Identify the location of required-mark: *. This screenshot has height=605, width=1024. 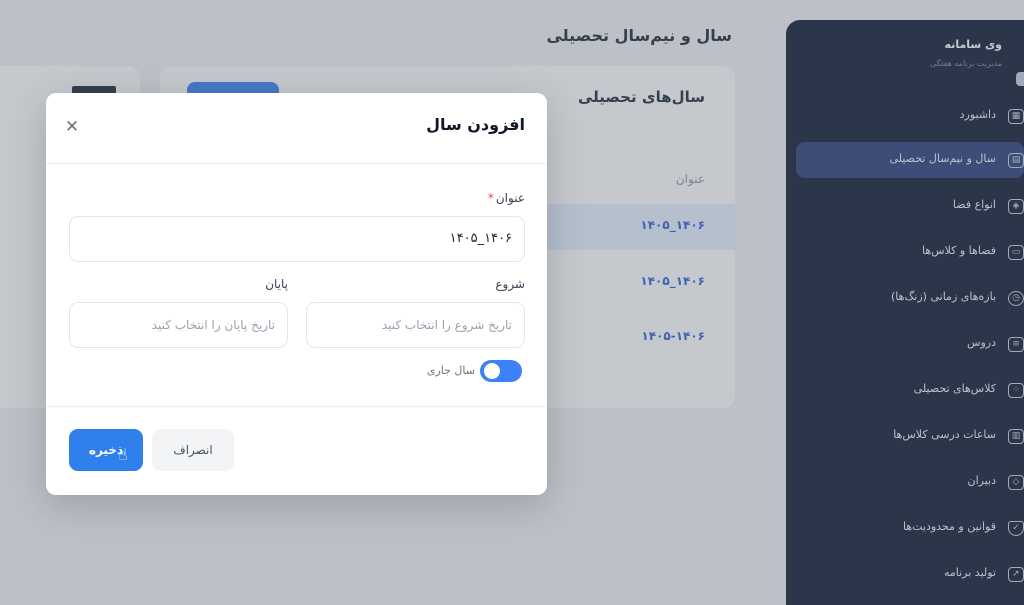
(490, 198).